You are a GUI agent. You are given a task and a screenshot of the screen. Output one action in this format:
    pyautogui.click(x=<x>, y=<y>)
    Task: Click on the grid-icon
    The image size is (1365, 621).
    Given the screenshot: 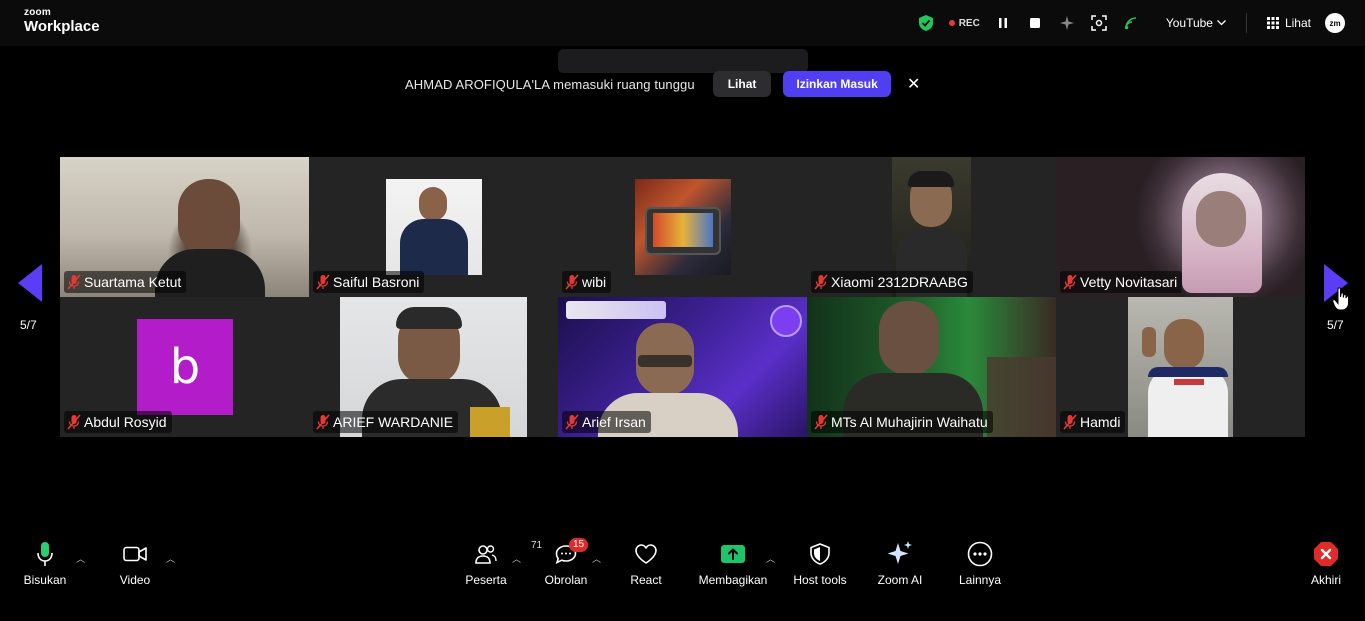 What is the action you would take?
    pyautogui.click(x=1272, y=23)
    